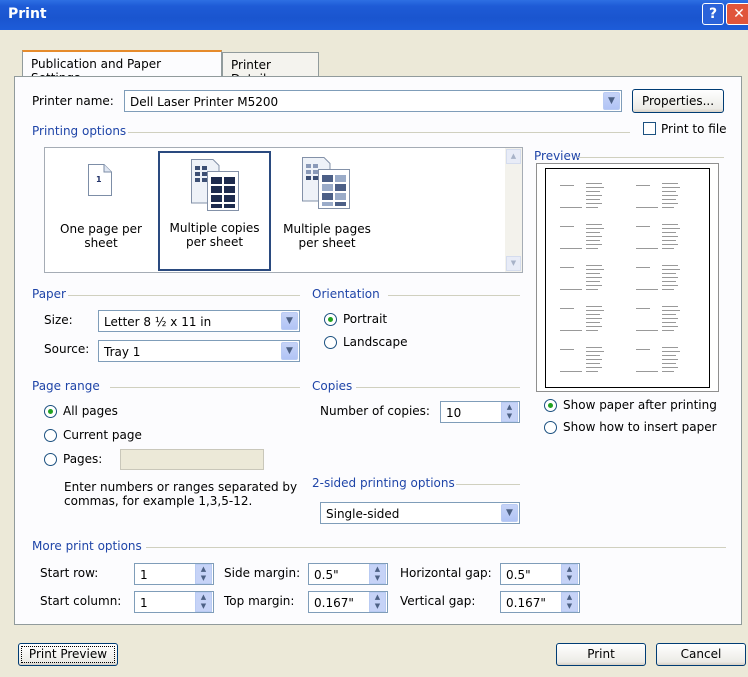 Image resolution: width=748 pixels, height=677 pixels. I want to click on two-sided-value: Single-sided, so click(363, 514).